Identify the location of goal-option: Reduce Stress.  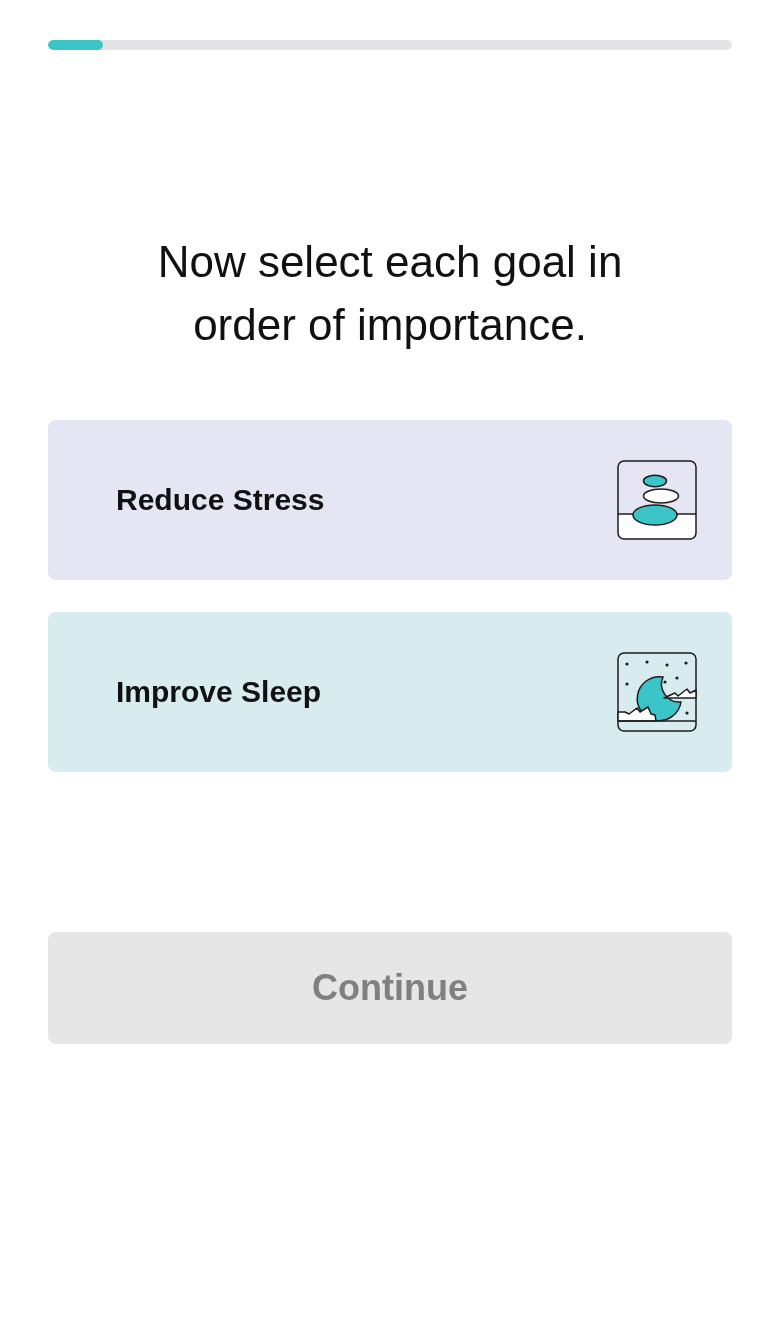
(390, 500).